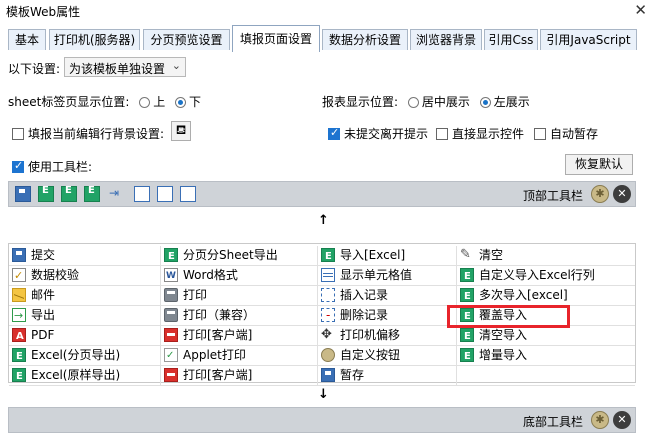 Image resolution: width=655 pixels, height=442 pixels. Describe the element at coordinates (181, 102) in the screenshot. I see `sheet-position-down-radio` at that location.